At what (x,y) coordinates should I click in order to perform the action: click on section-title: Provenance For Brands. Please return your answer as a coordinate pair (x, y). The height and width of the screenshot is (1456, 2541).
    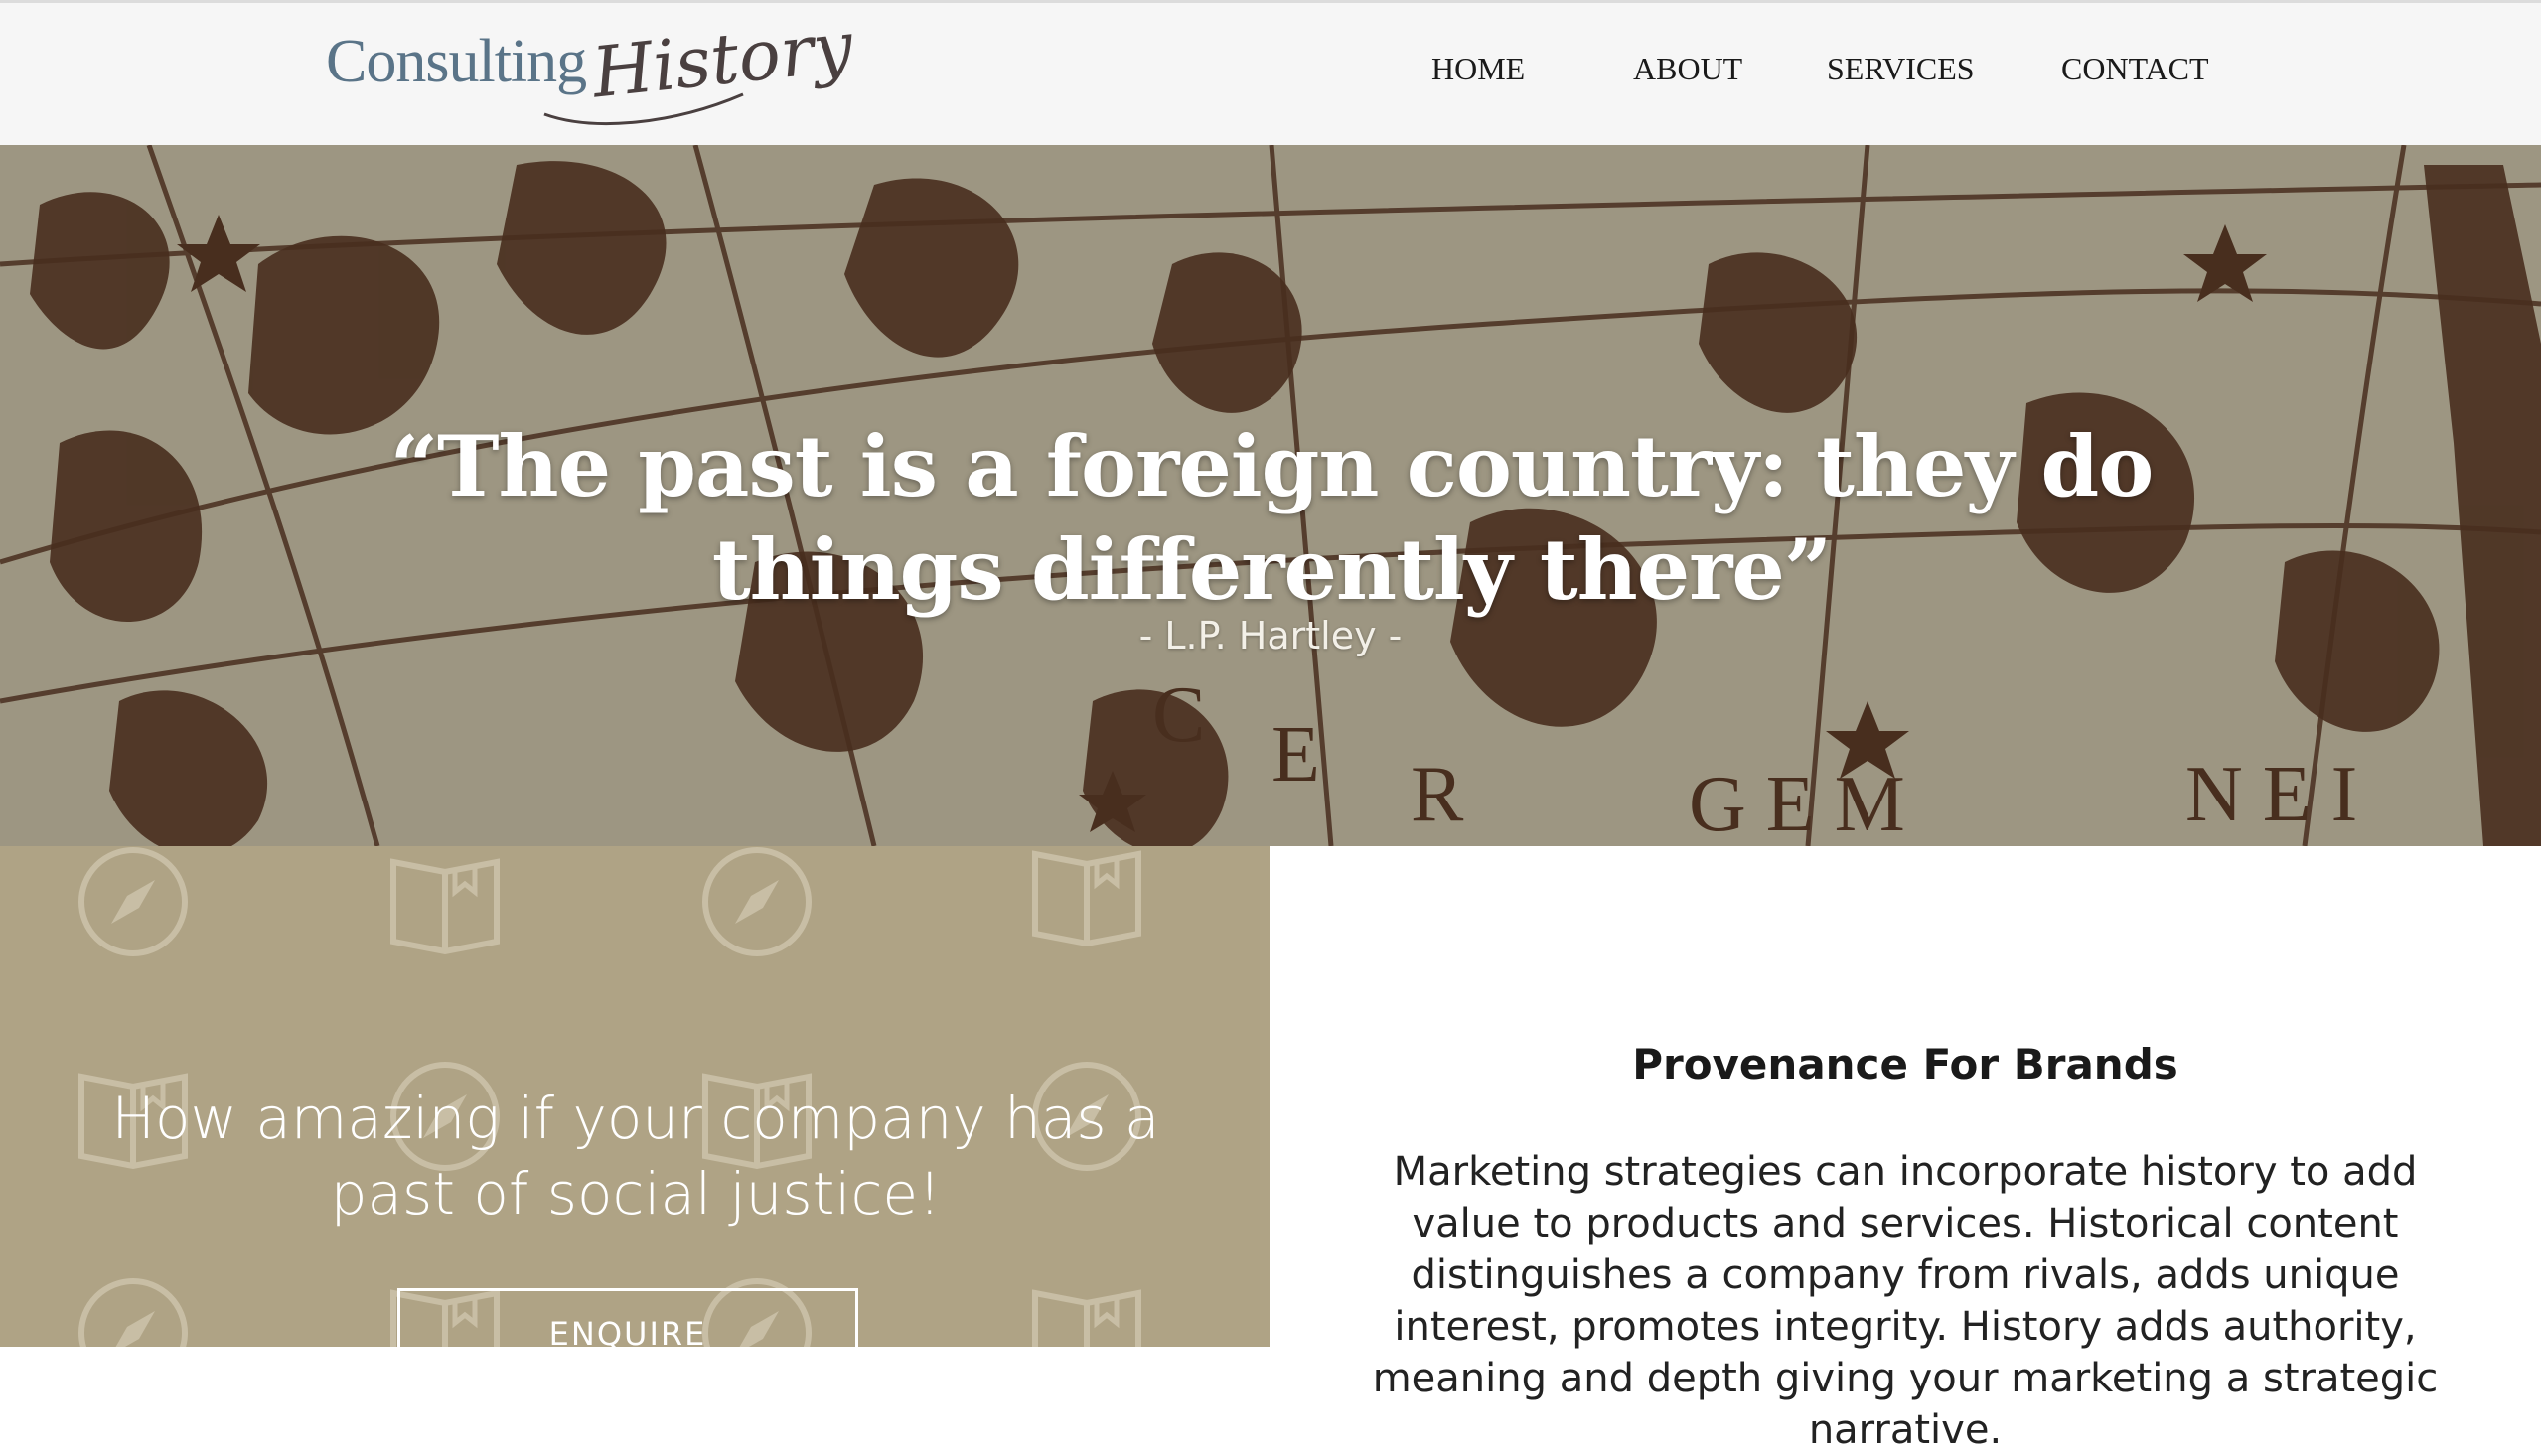
    Looking at the image, I should click on (1905, 1064).